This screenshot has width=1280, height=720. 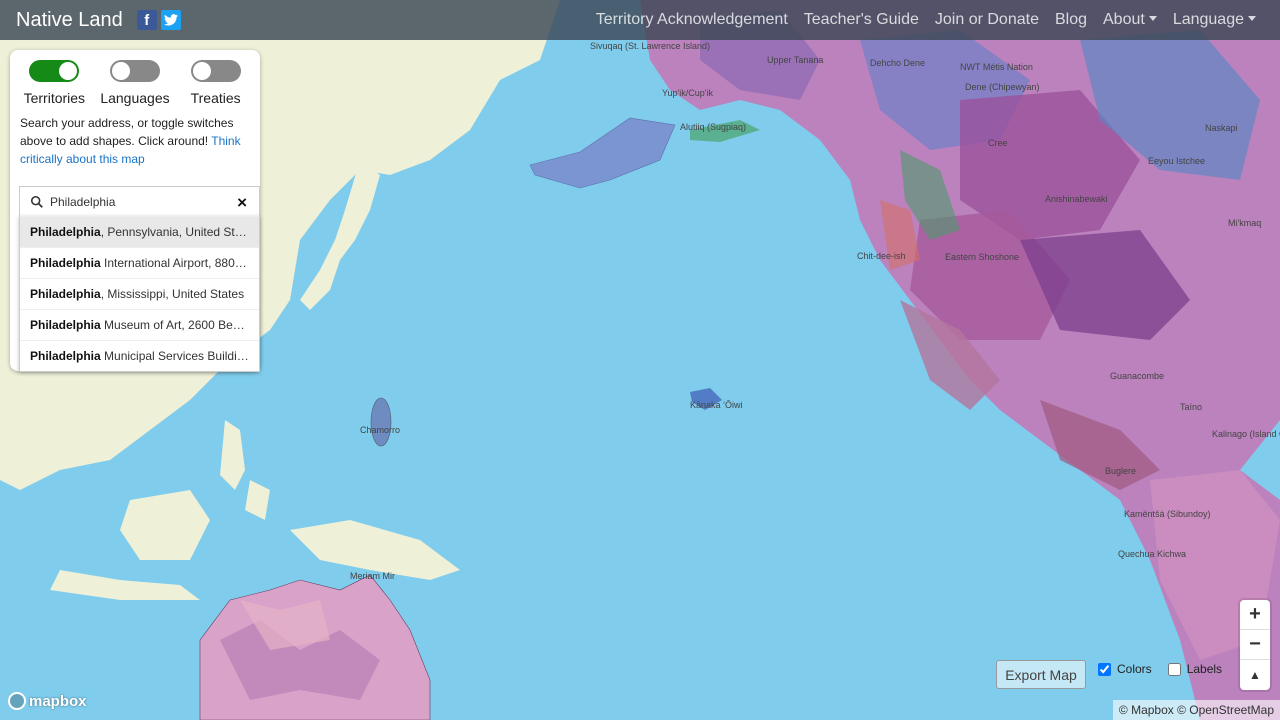 I want to click on label-eeyou: Eeyou Istchee, so click(x=1176, y=161).